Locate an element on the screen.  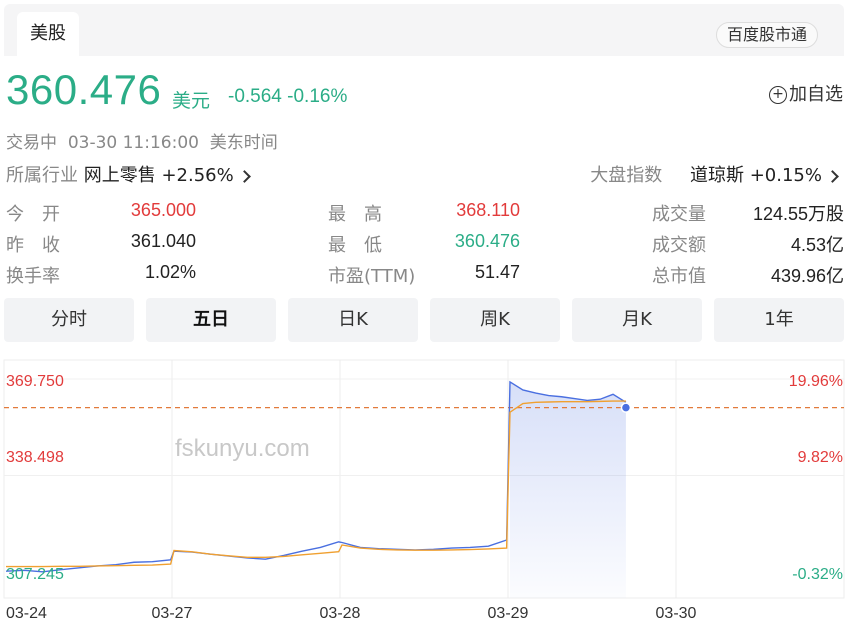
high-label: 最 高 is located at coordinates (355, 214).